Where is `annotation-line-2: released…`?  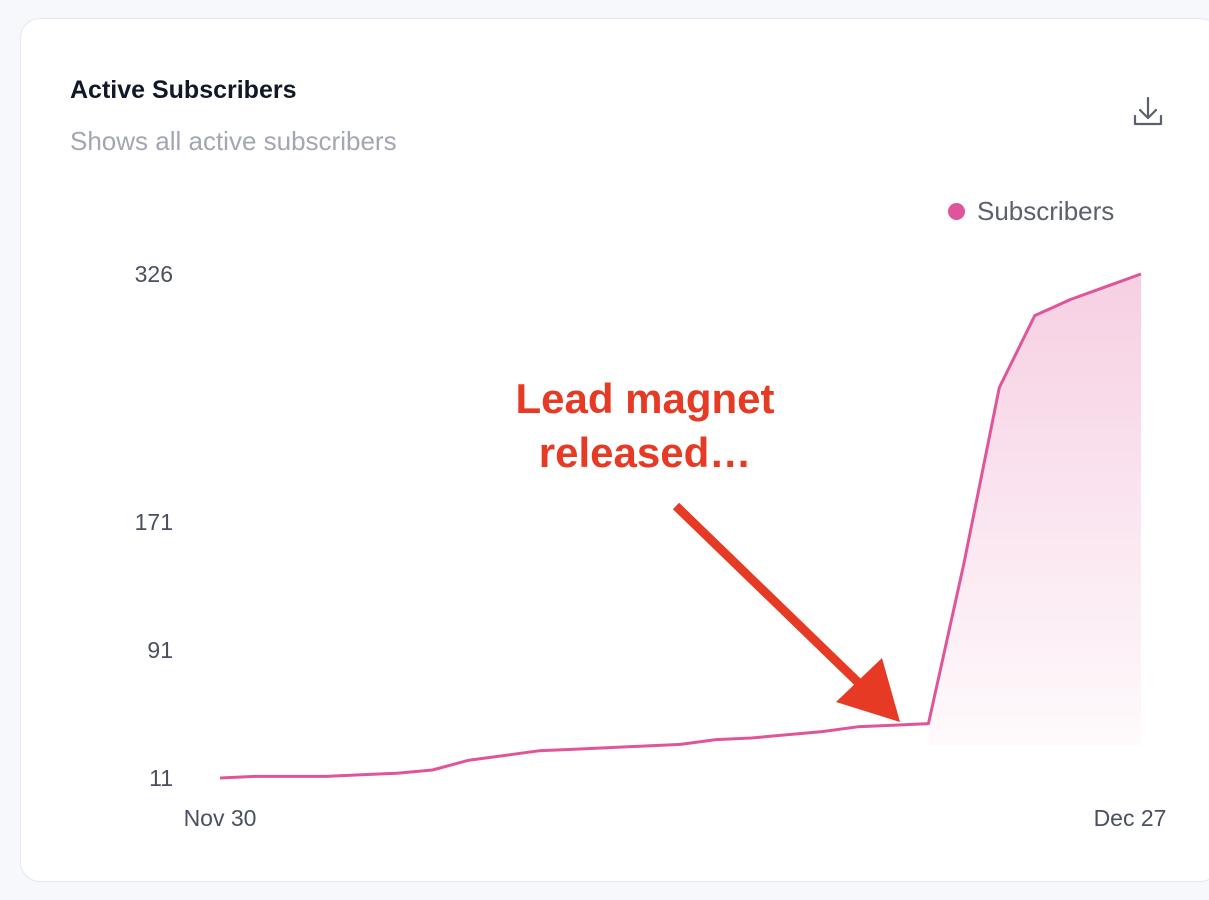
annotation-line-2: released… is located at coordinates (645, 452).